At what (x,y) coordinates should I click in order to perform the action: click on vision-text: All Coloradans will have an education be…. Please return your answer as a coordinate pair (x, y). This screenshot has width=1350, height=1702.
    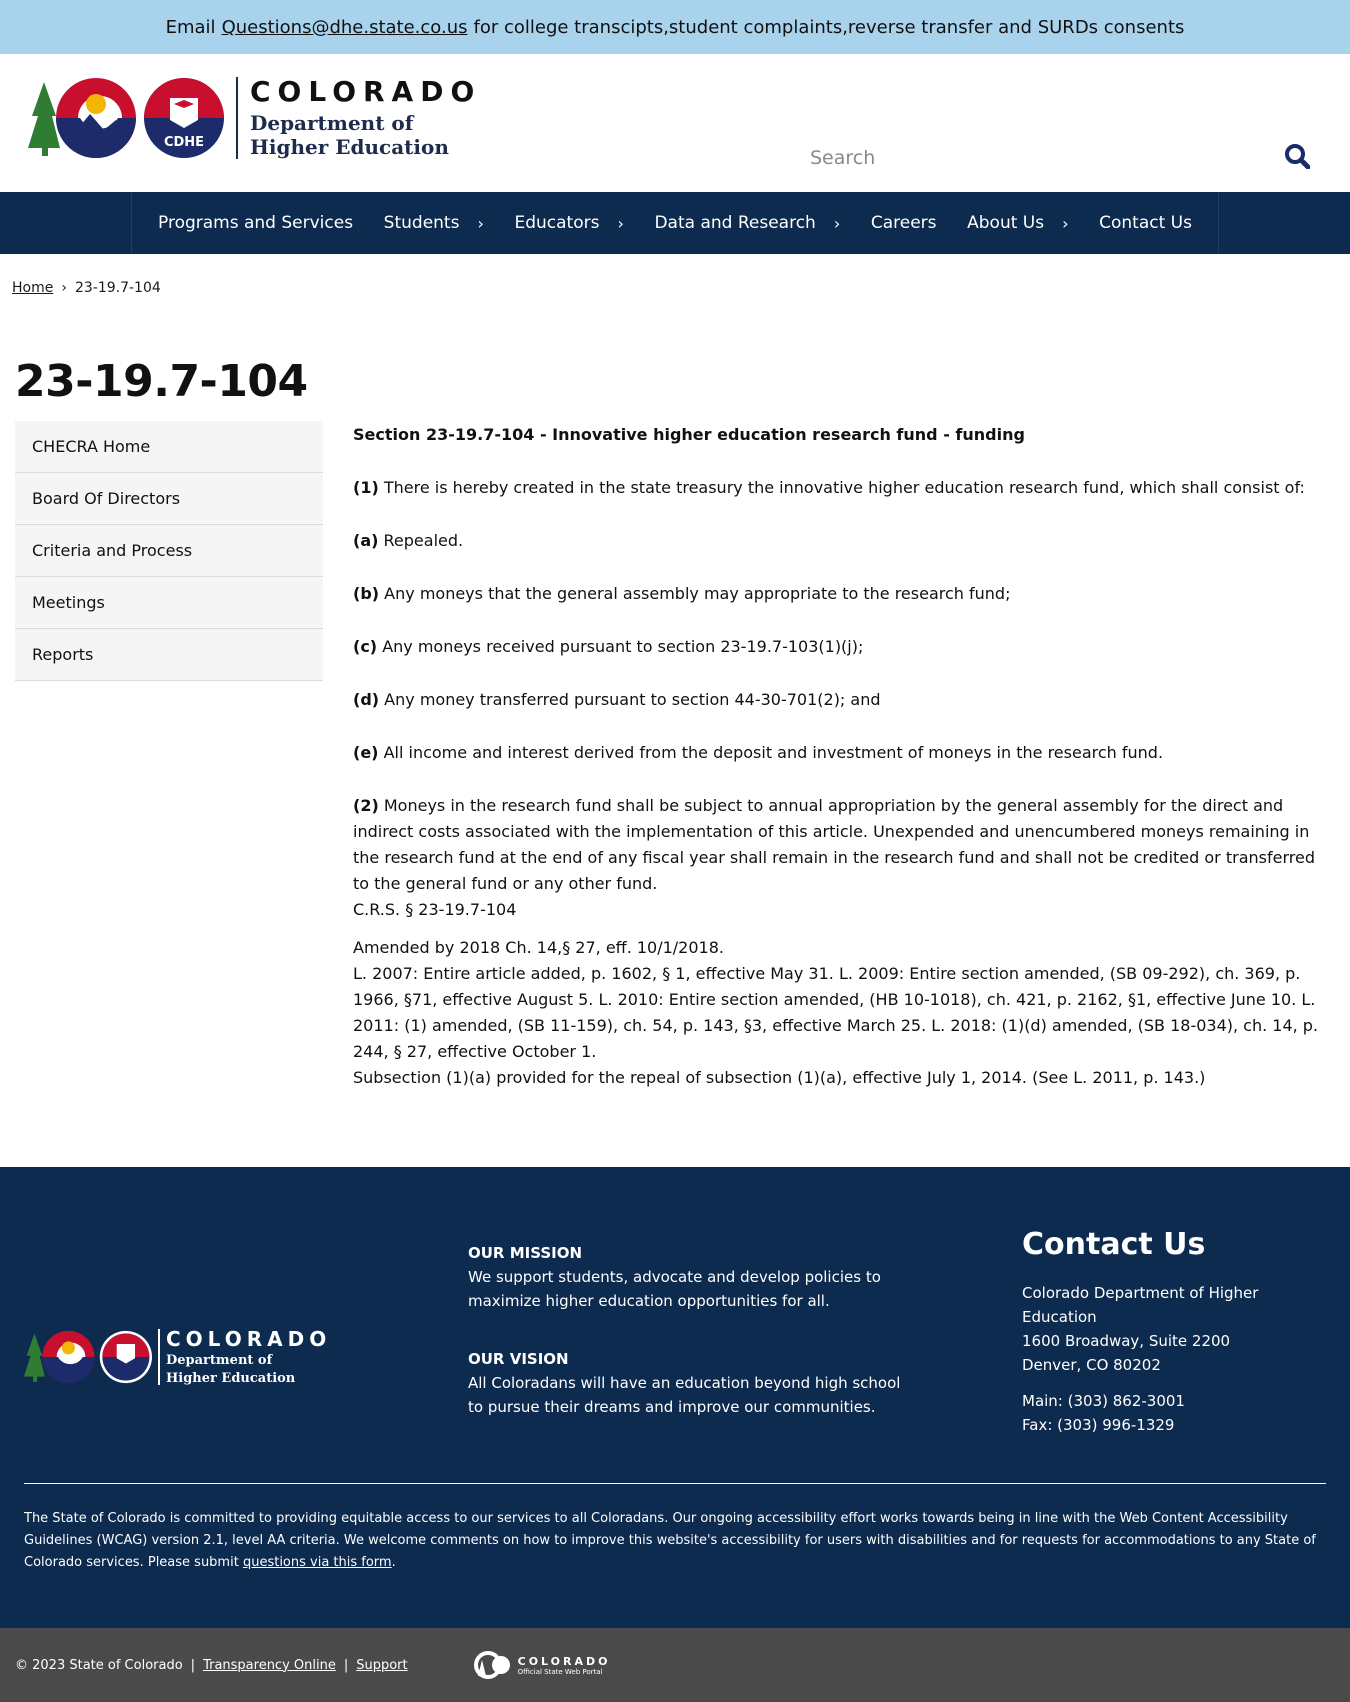
    Looking at the image, I should click on (684, 1395).